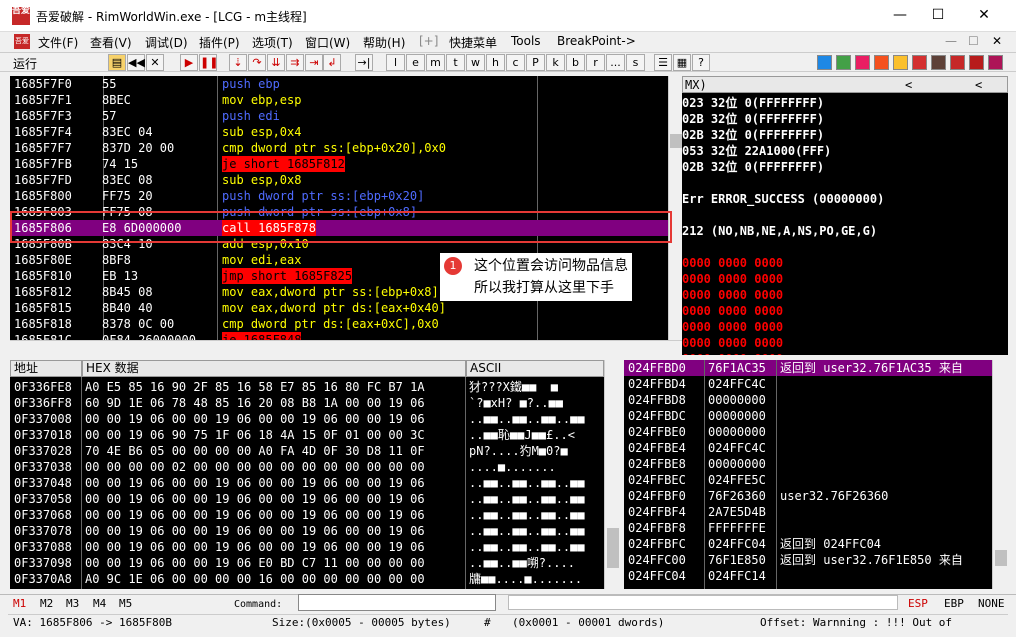 Image resolution: width=1016 pixels, height=637 pixels. Describe the element at coordinates (166, 42) in the screenshot. I see `menu-debug: 调试(D)` at that location.